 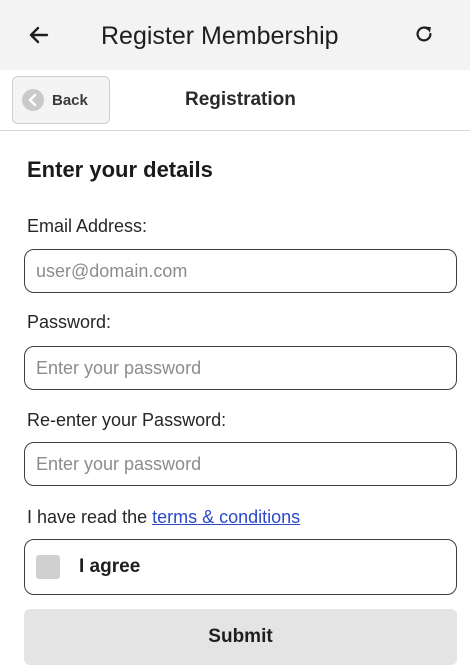 What do you see at coordinates (48, 567) in the screenshot?
I see `agree-checkbox` at bounding box center [48, 567].